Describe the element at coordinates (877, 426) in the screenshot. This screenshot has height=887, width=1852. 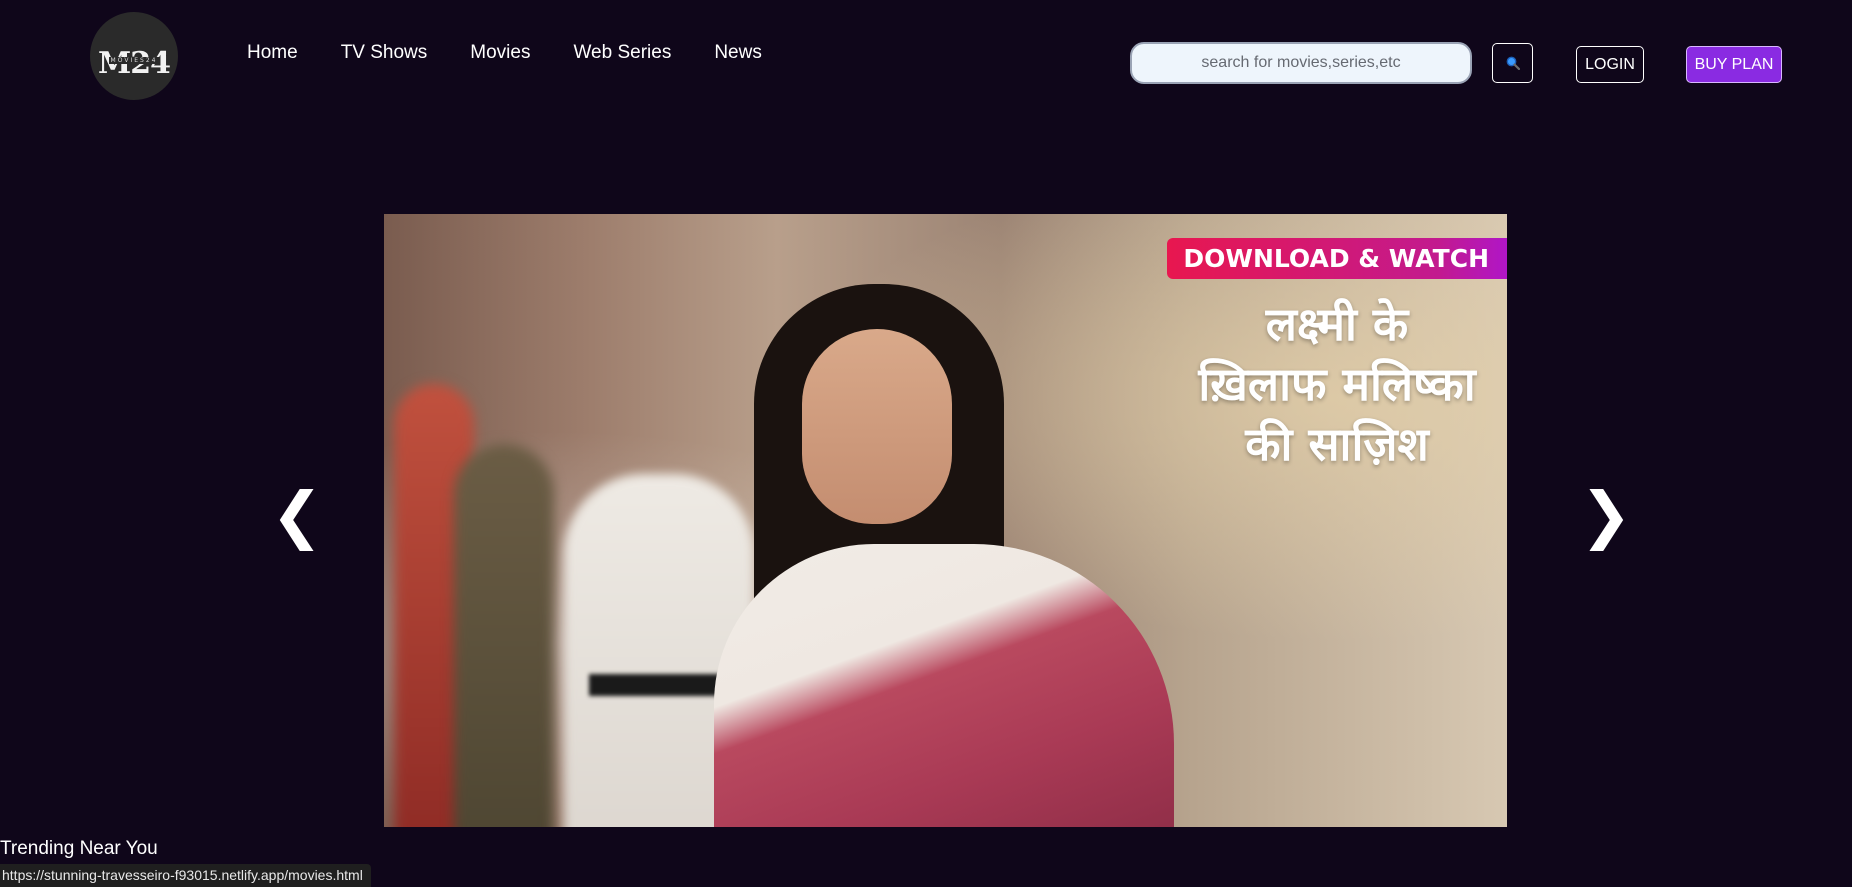
I see `slide-actress-face` at that location.